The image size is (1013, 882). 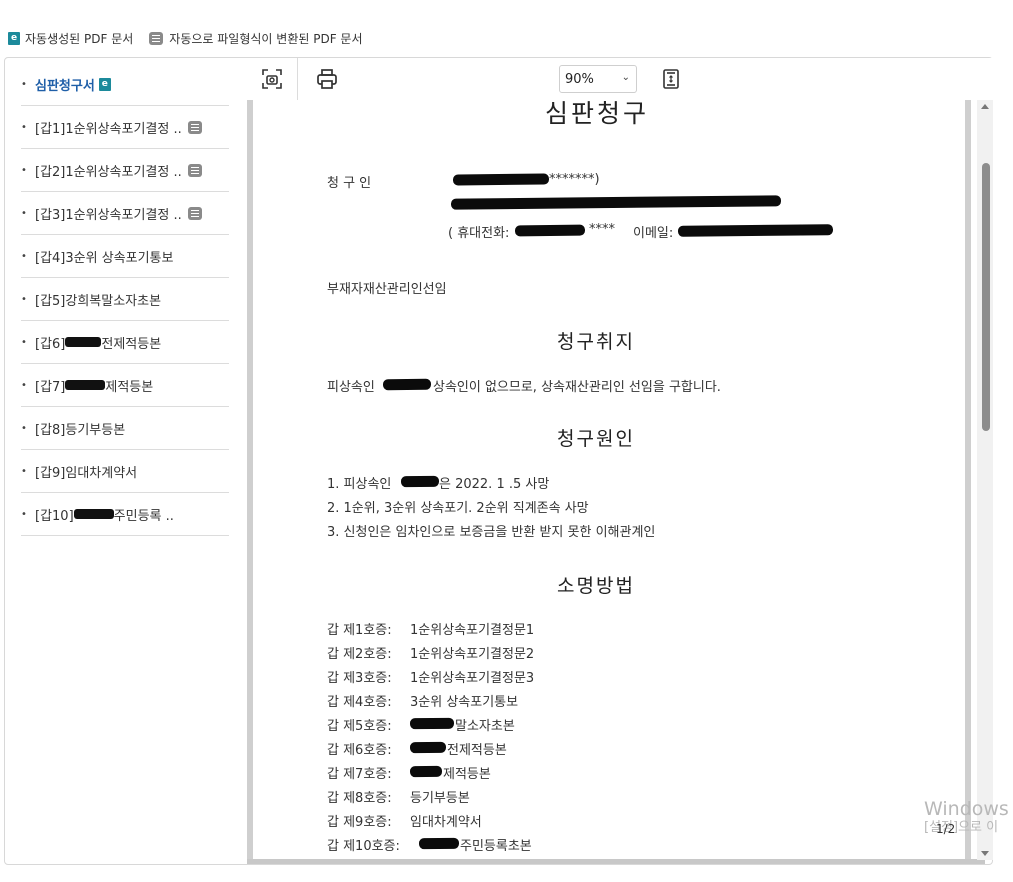 What do you see at coordinates (477, 750) in the screenshot?
I see `evidence-desc: 전제적등본` at bounding box center [477, 750].